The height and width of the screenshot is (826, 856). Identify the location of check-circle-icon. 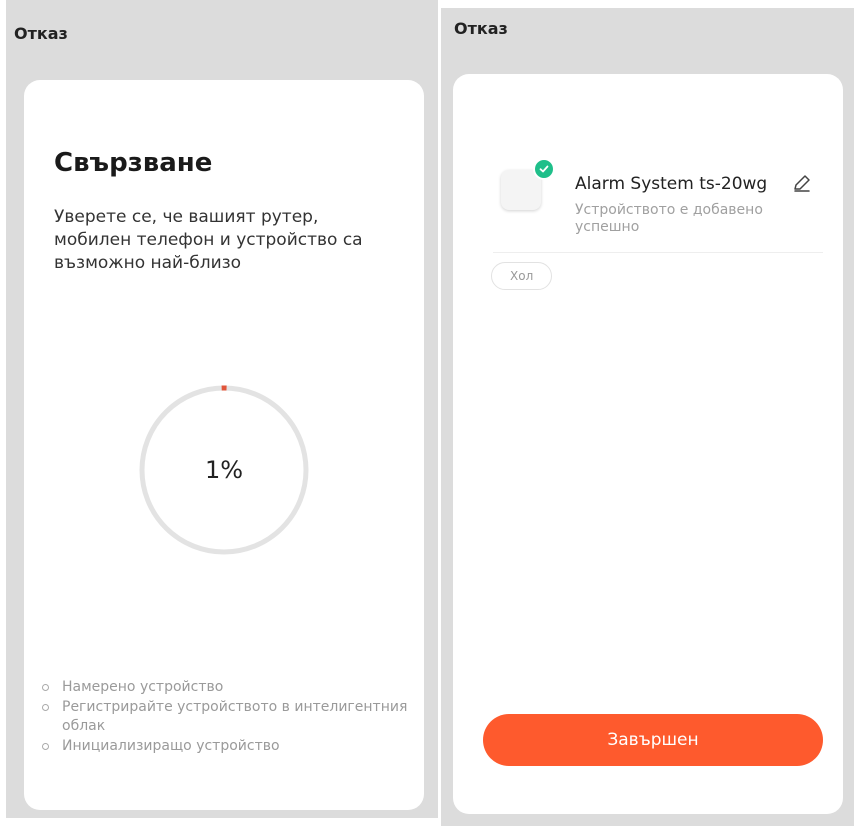
(544, 169).